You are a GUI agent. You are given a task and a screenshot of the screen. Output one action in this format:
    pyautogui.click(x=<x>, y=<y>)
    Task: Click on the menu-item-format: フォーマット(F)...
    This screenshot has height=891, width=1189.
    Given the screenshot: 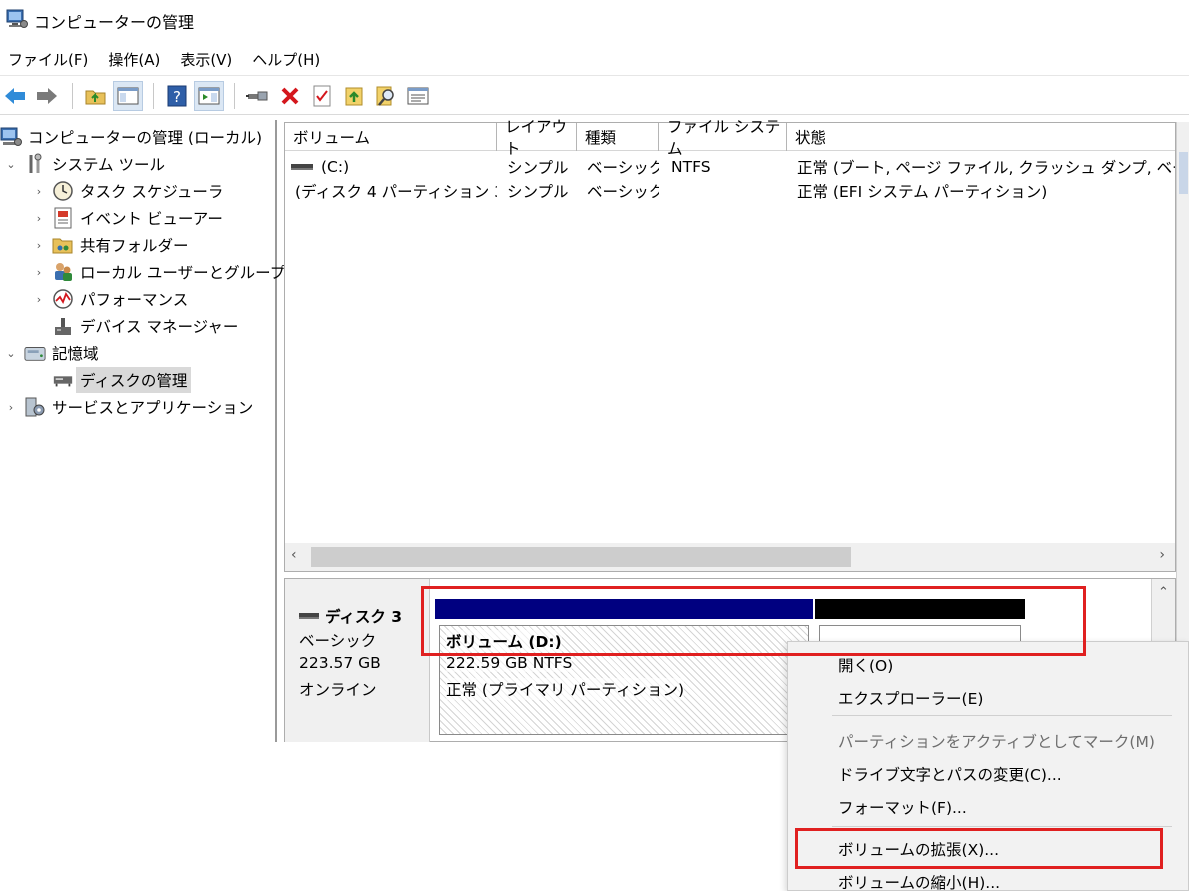 What is the action you would take?
    pyautogui.click(x=902, y=807)
    